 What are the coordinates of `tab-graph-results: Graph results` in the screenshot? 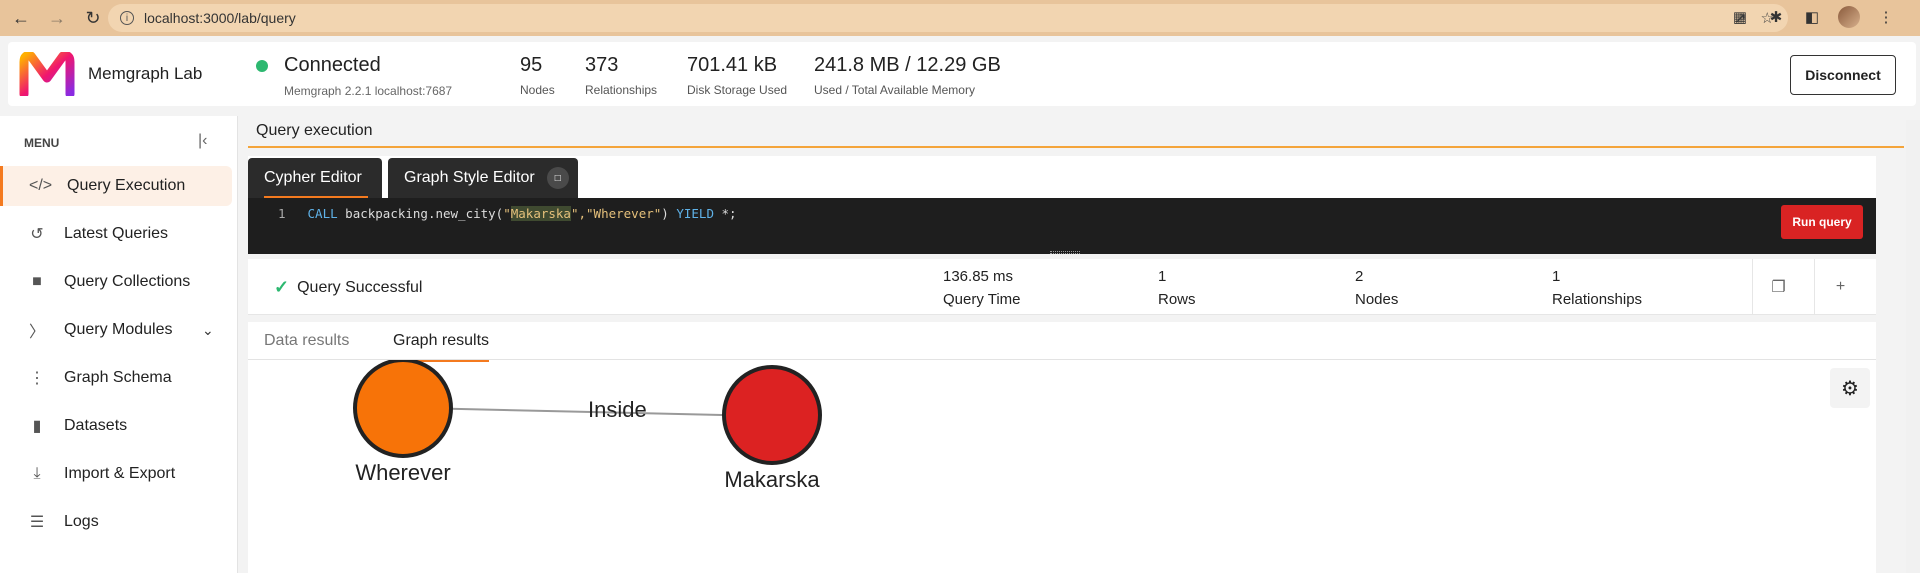 It's located at (441, 347).